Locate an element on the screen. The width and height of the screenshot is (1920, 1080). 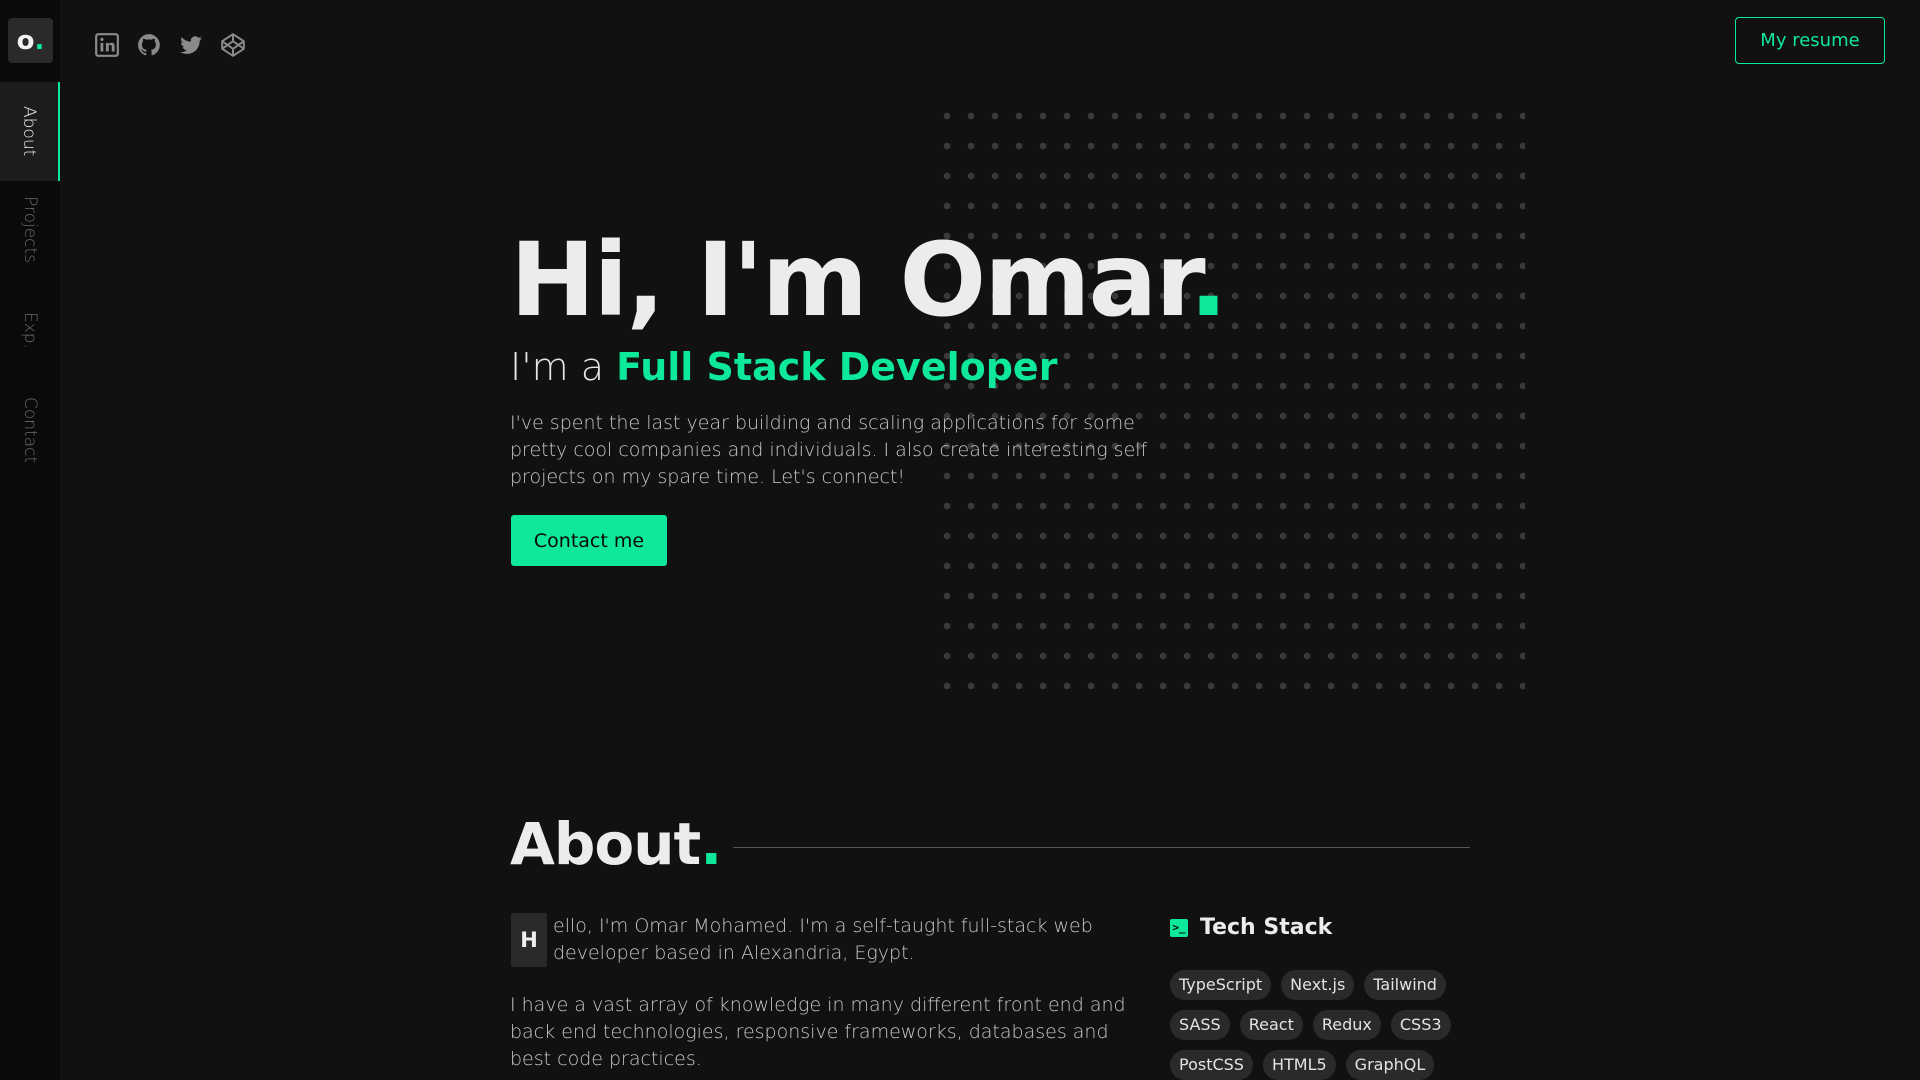
terminal-icon: >_ is located at coordinates (1179, 927).